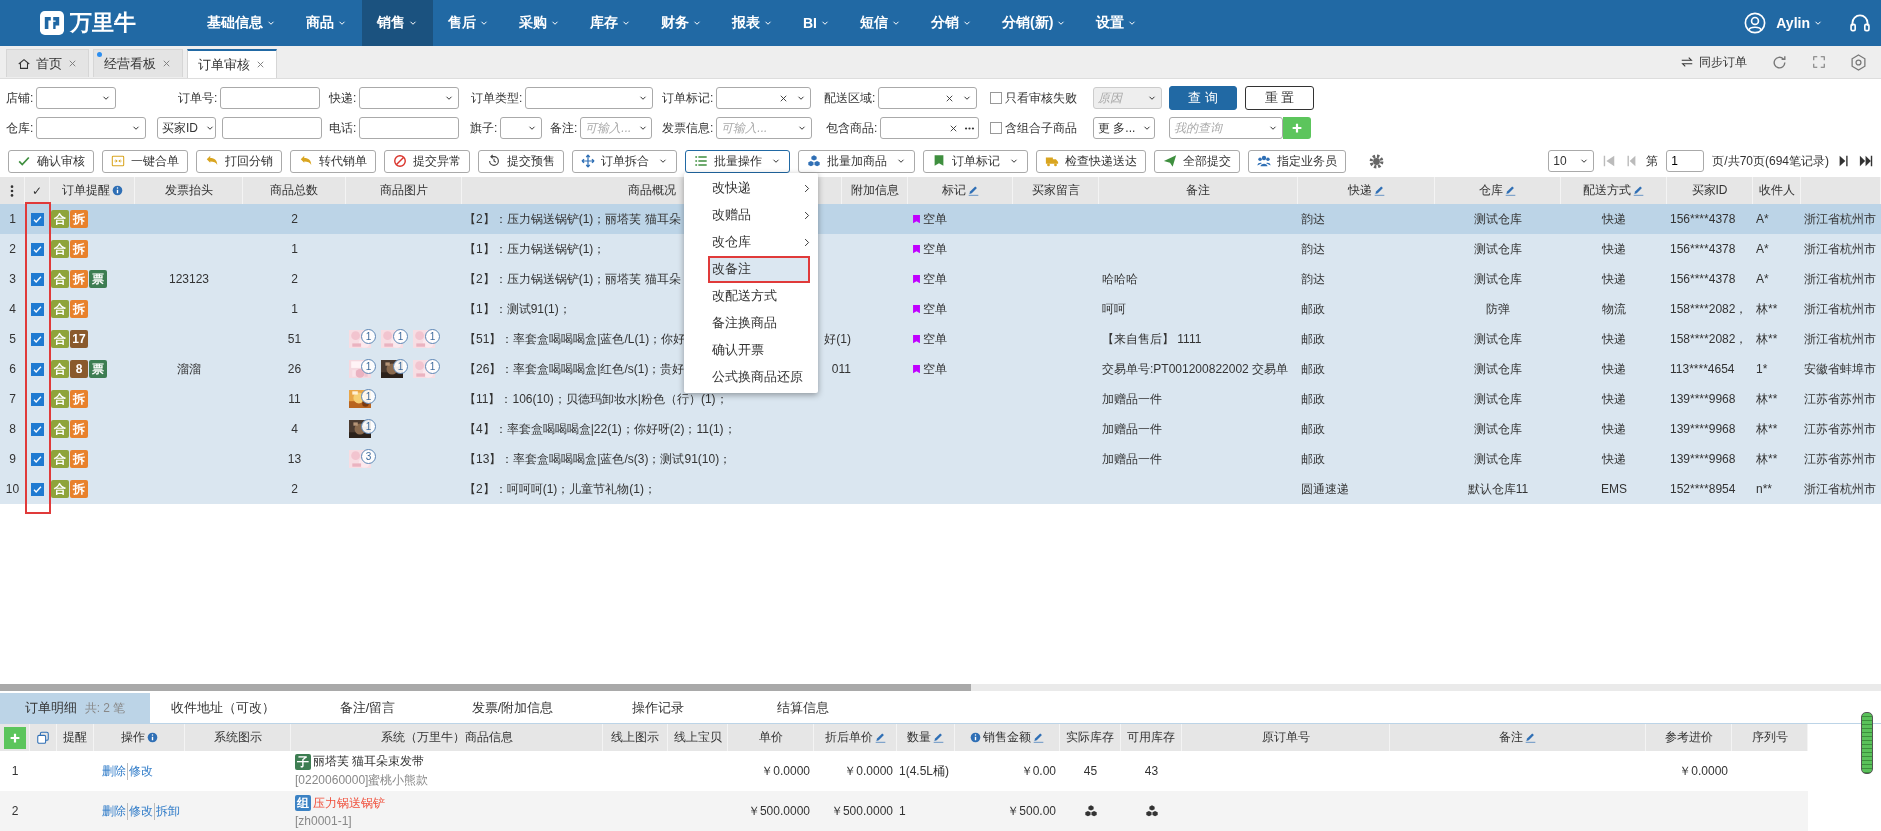 This screenshot has width=1881, height=831. Describe the element at coordinates (1867, 743) in the screenshot. I see `scrollbar` at that location.